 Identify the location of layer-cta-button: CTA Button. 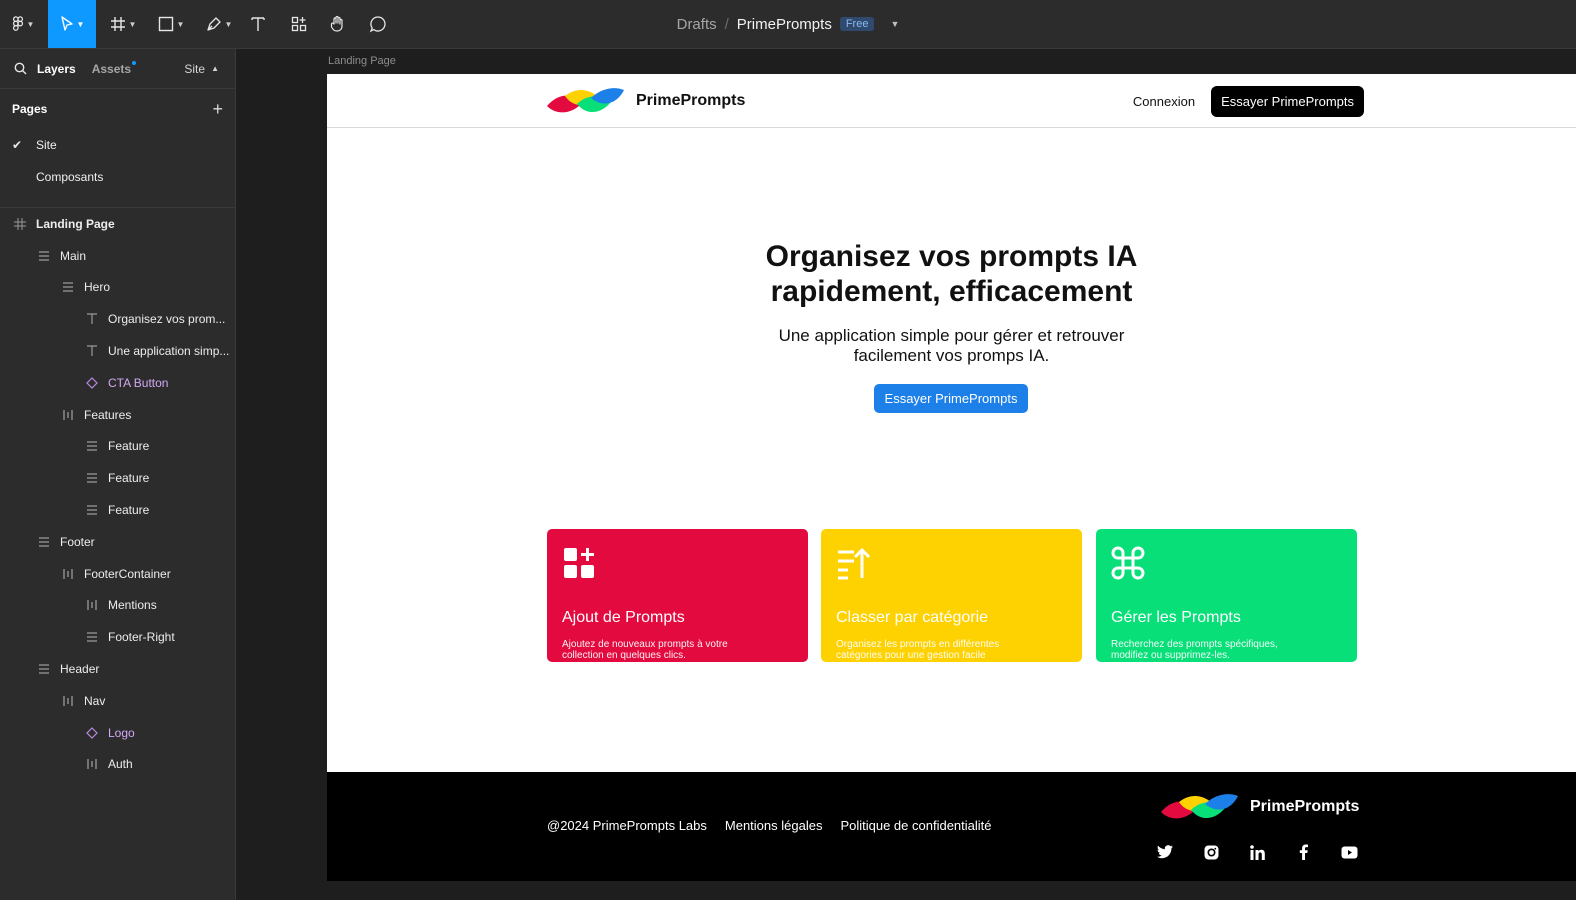
(117, 383).